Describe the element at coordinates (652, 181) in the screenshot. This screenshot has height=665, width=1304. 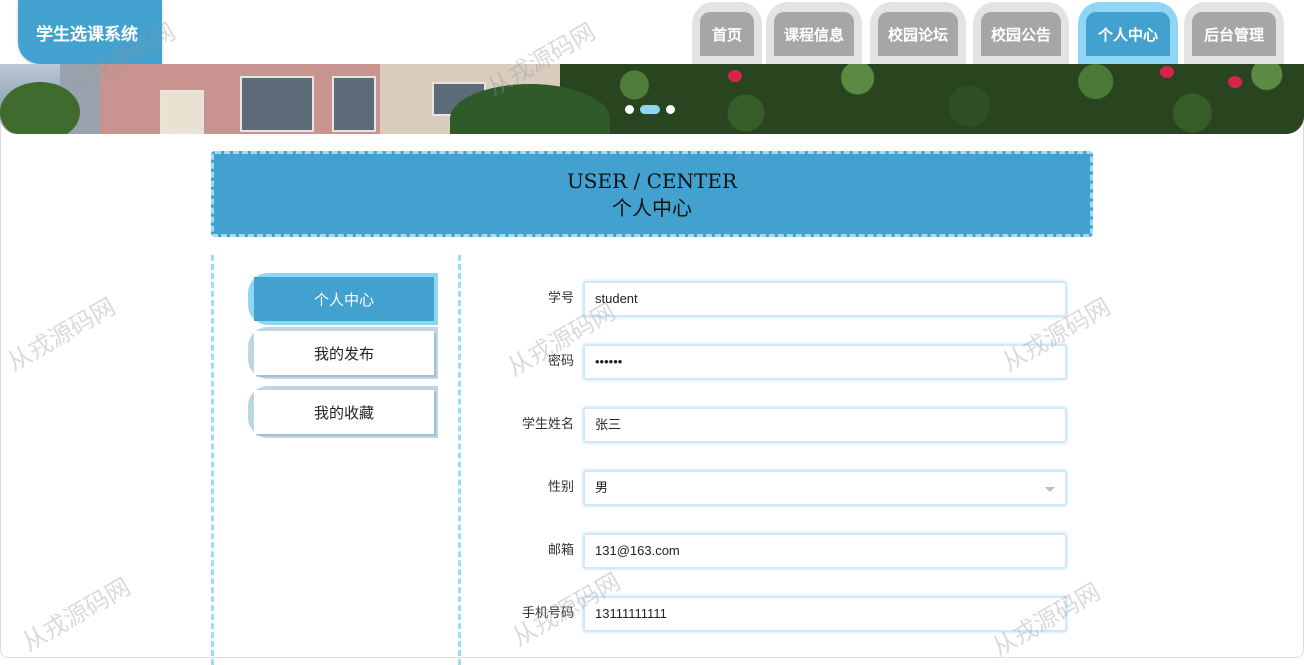
I see `section-title-en: USER / CENTER` at that location.